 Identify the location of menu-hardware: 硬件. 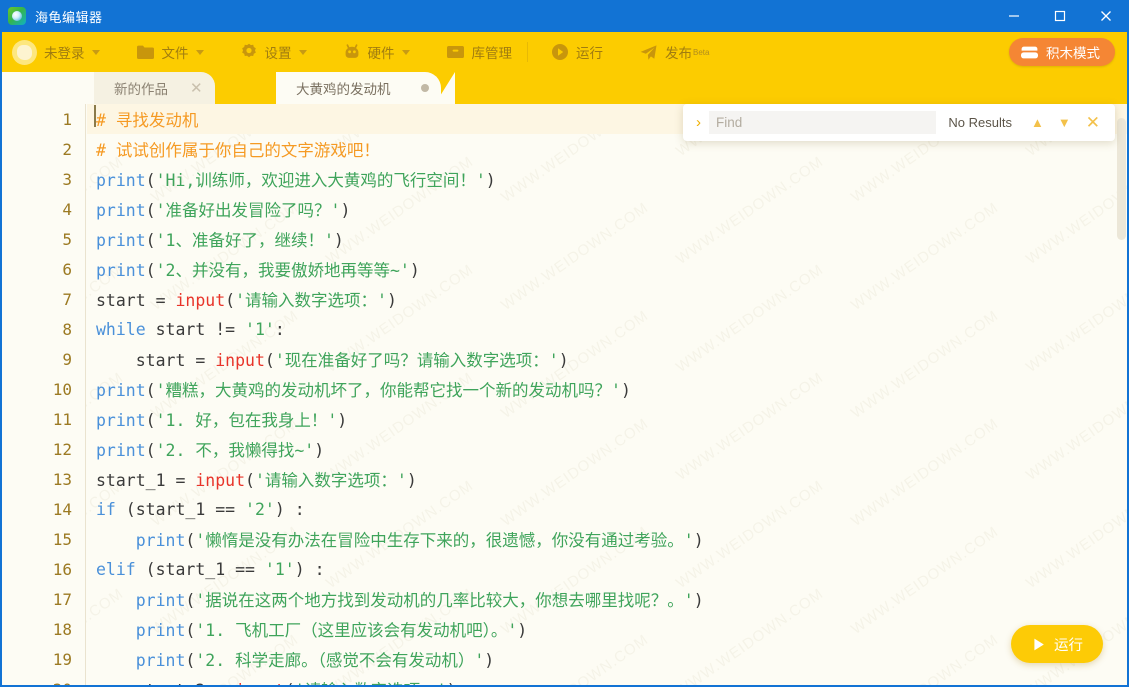
(376, 52).